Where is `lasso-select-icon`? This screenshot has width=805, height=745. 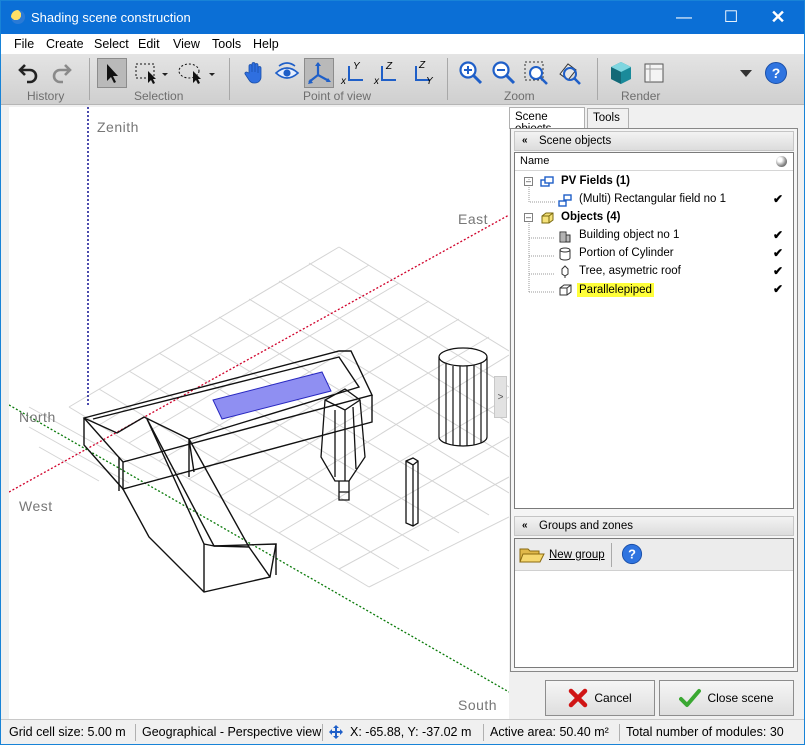
lasso-select-icon is located at coordinates (196, 73).